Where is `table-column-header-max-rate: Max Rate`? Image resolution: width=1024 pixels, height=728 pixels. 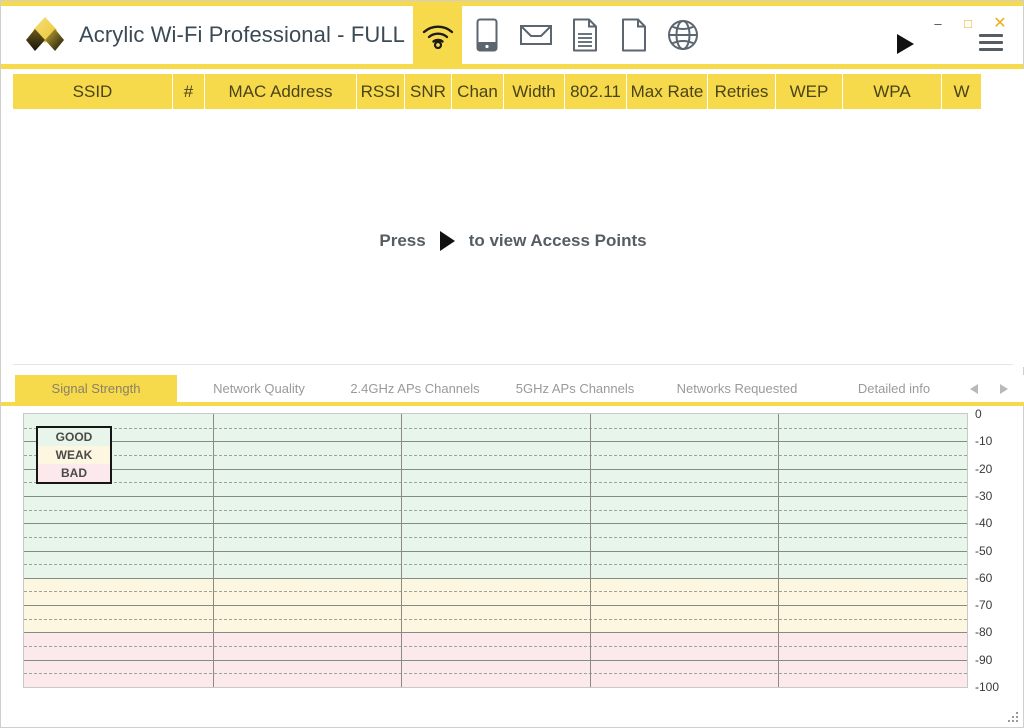
table-column-header-max-rate: Max Rate is located at coordinates (667, 91).